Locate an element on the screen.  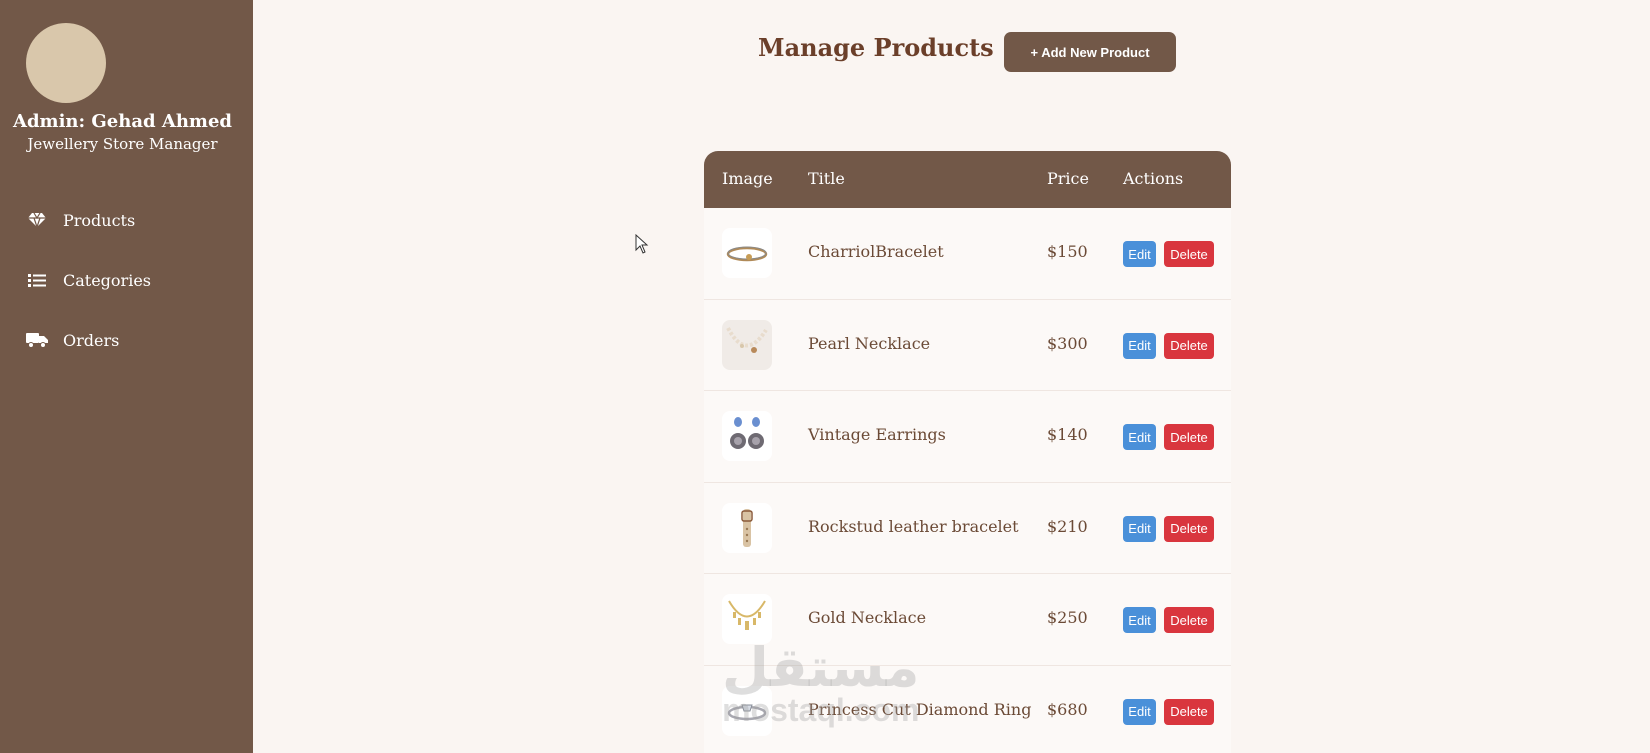
table-row: CharriolBracelet $150 Edit Delete is located at coordinates (967, 254).